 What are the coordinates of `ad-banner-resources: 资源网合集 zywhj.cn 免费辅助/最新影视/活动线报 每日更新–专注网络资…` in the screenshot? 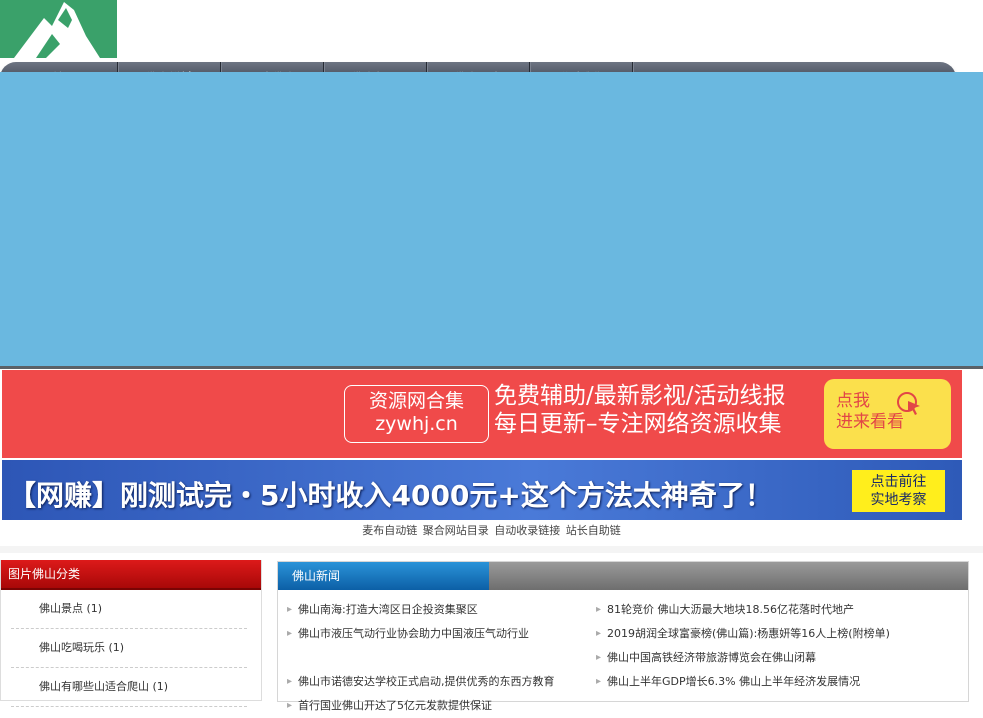 It's located at (482, 414).